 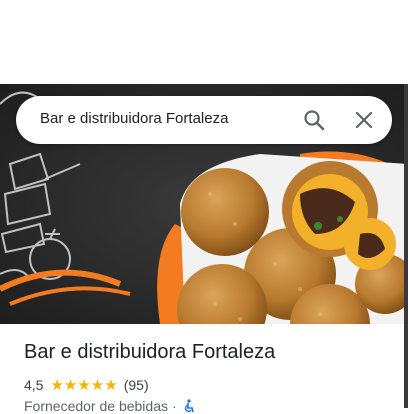 What do you see at coordinates (134, 118) in the screenshot?
I see `search-input: Bar e distribuidora Fortaleza` at bounding box center [134, 118].